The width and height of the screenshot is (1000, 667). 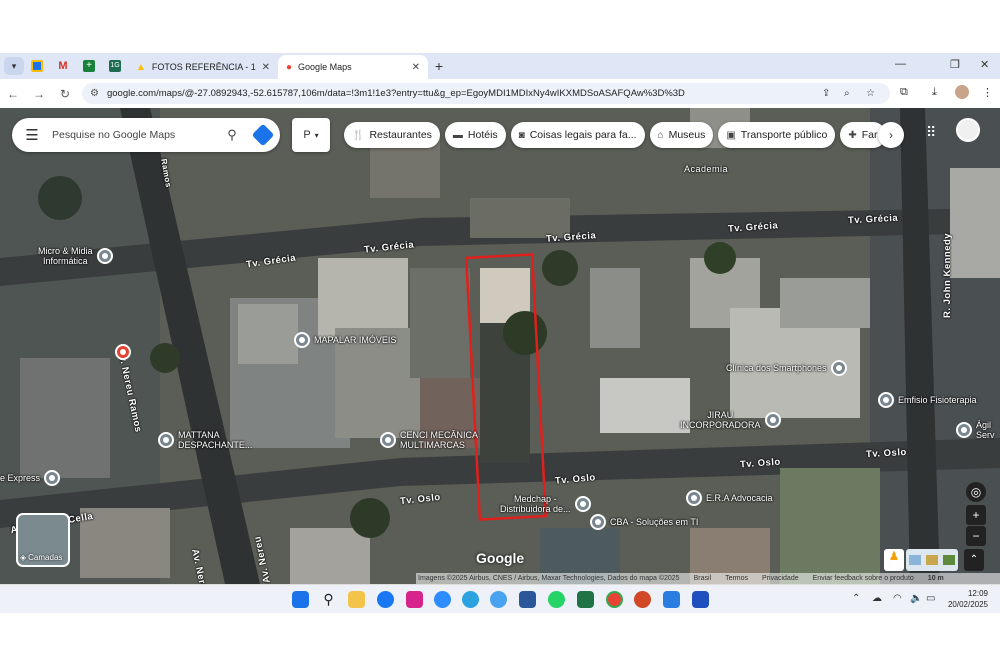 What do you see at coordinates (43, 540) in the screenshot?
I see `layers-toggle: ◈ Camadas` at bounding box center [43, 540].